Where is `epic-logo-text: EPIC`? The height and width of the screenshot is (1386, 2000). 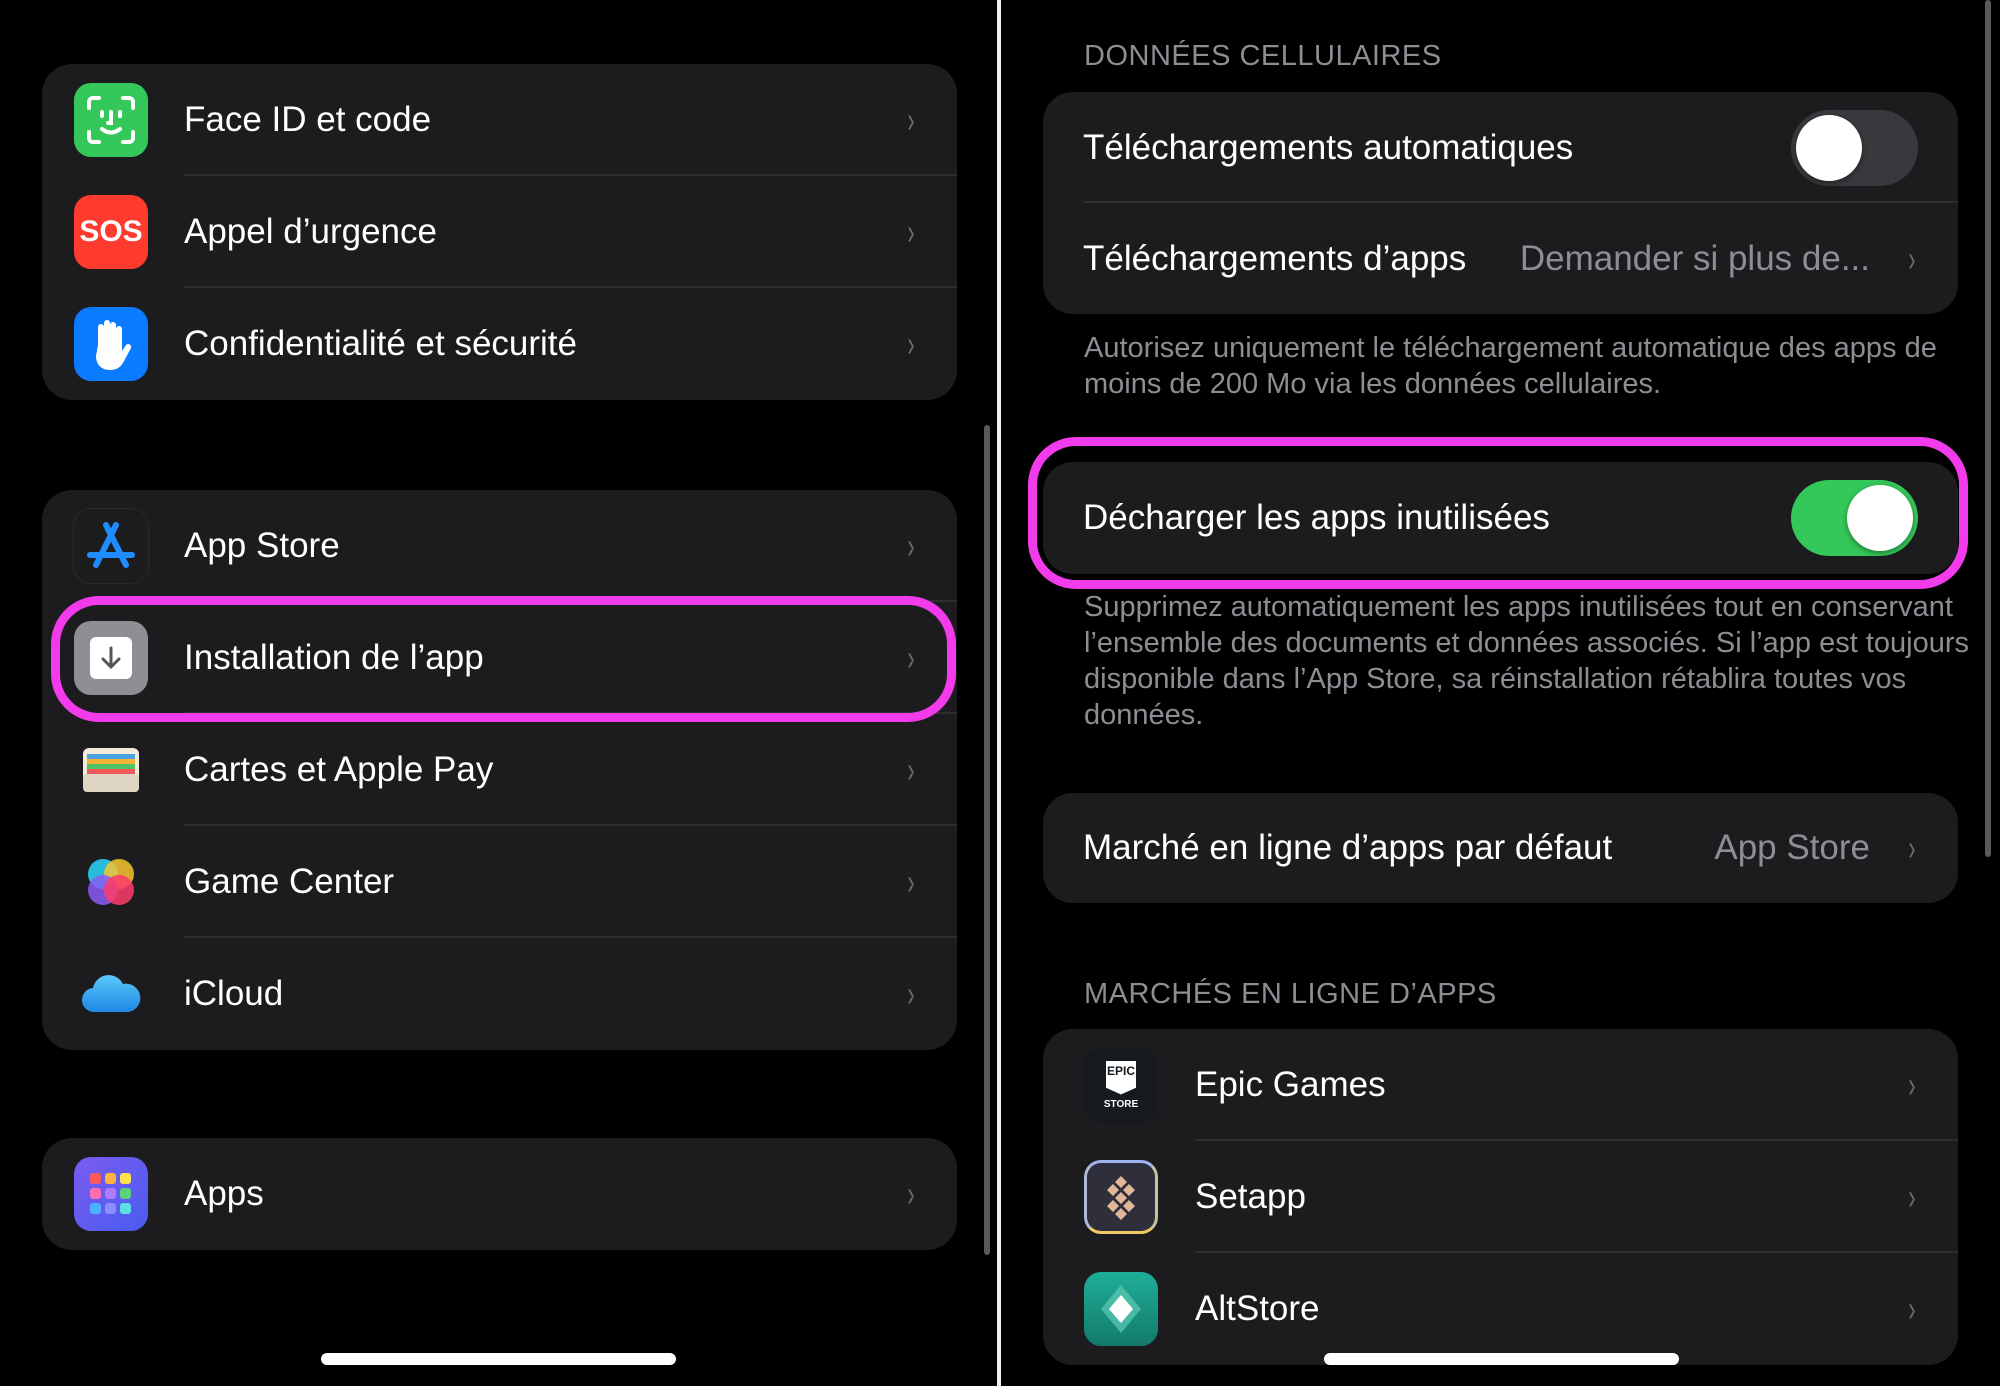
epic-logo-text: EPIC is located at coordinates (1120, 1070).